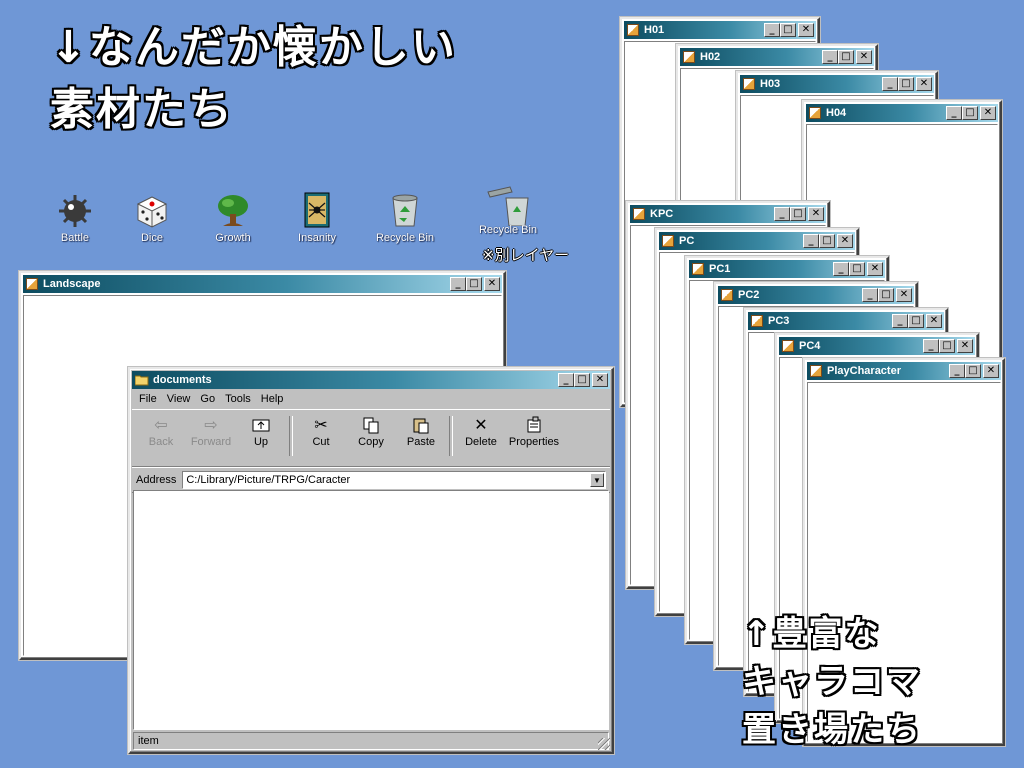 The width and height of the screenshot is (1024, 768). What do you see at coordinates (317, 218) in the screenshot?
I see `desktop-icon-insanity: Insanity` at bounding box center [317, 218].